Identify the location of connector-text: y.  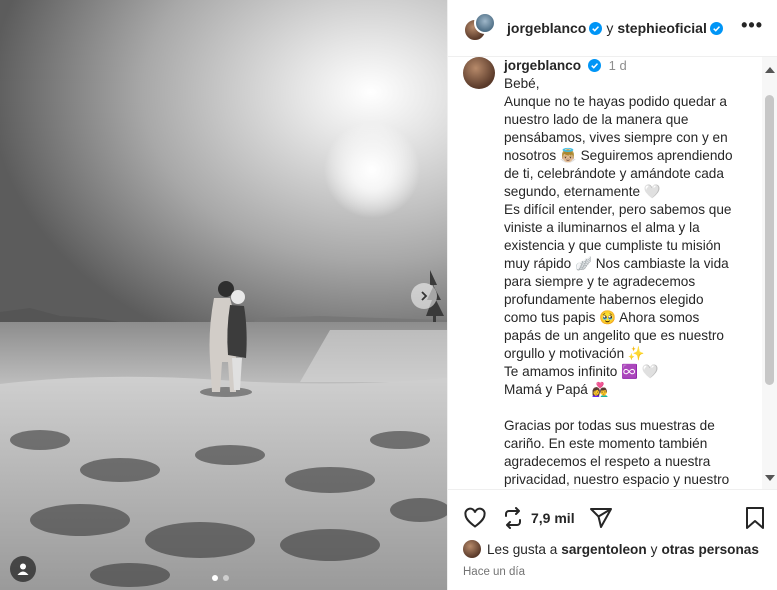
(610, 28).